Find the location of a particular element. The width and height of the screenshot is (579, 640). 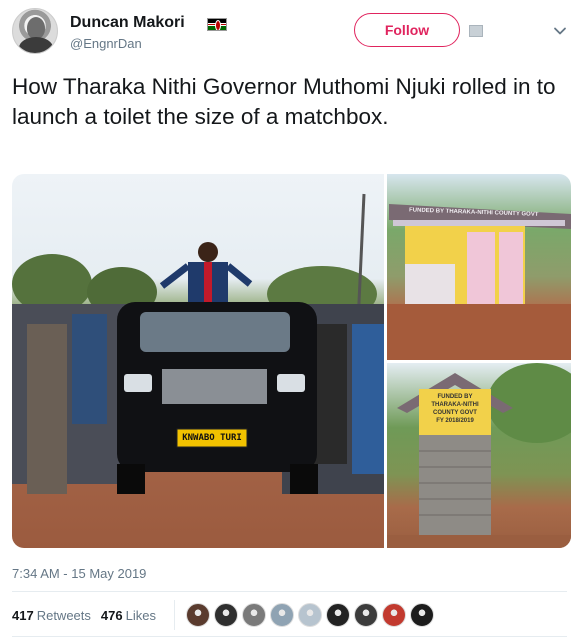

tweet-header: Duncan Makori @EngnrDan Follow is located at coordinates (289, 33).